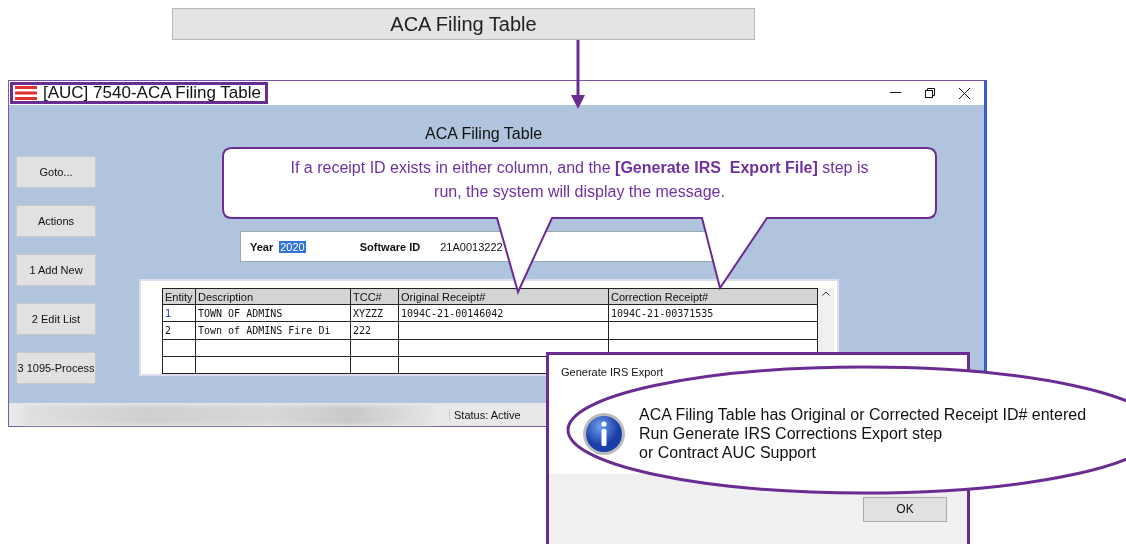  Describe the element at coordinates (56, 270) in the screenshot. I see `side-button: 1 Add New` at that location.